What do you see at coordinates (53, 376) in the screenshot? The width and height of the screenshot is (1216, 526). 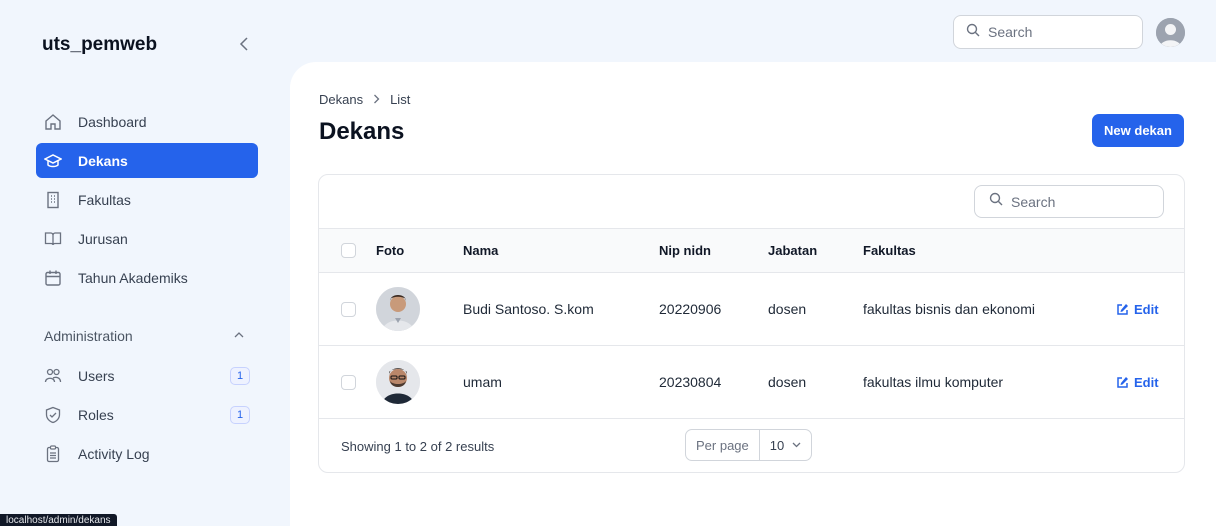 I see `users-icon` at bounding box center [53, 376].